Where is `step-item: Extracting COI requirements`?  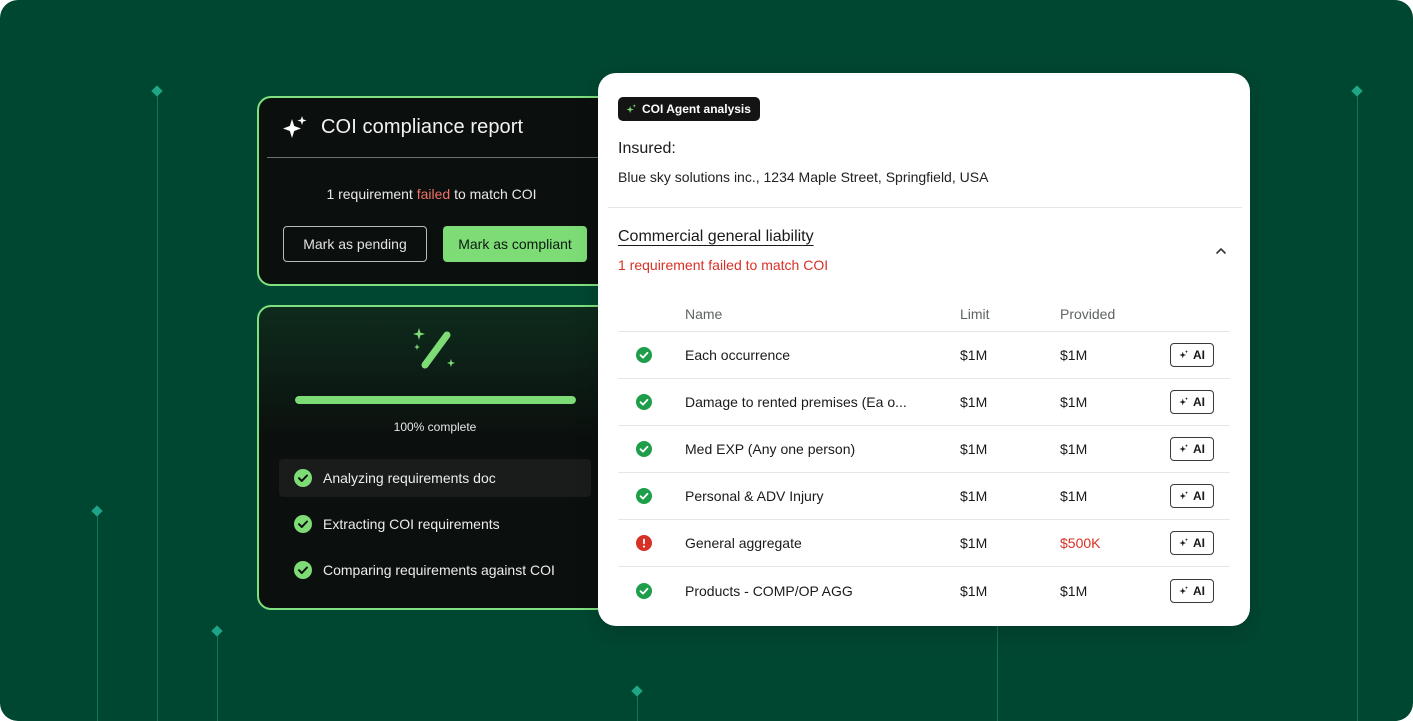
step-item: Extracting COI requirements is located at coordinates (435, 524).